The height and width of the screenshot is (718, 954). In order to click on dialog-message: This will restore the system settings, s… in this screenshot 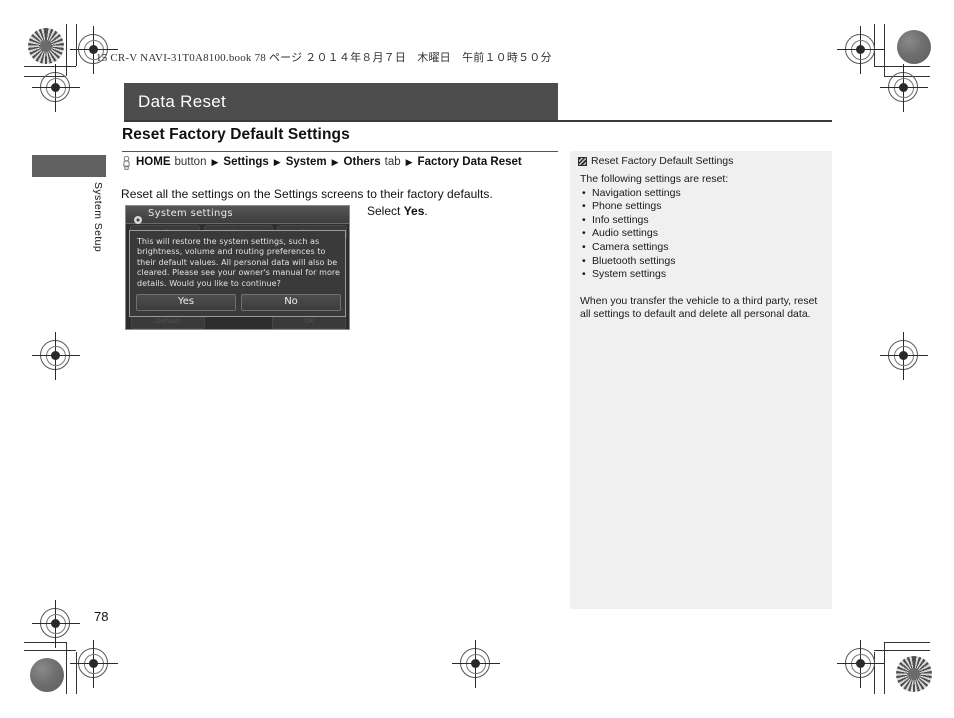, I will do `click(239, 262)`.